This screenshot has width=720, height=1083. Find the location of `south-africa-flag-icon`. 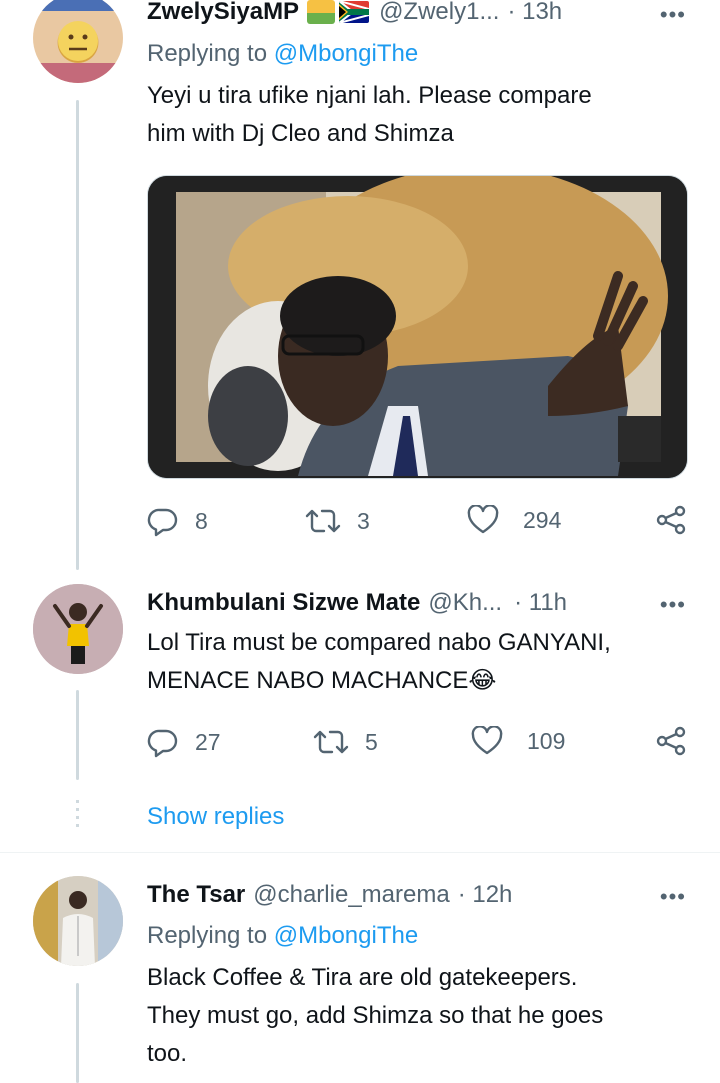

south-africa-flag-icon is located at coordinates (354, 12).